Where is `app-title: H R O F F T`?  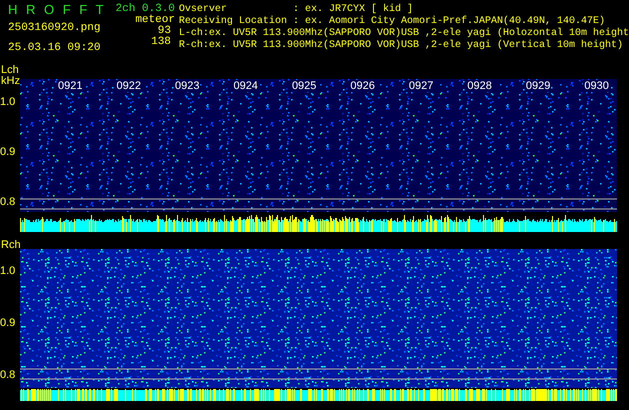
app-title: H R O F F T is located at coordinates (56, 10).